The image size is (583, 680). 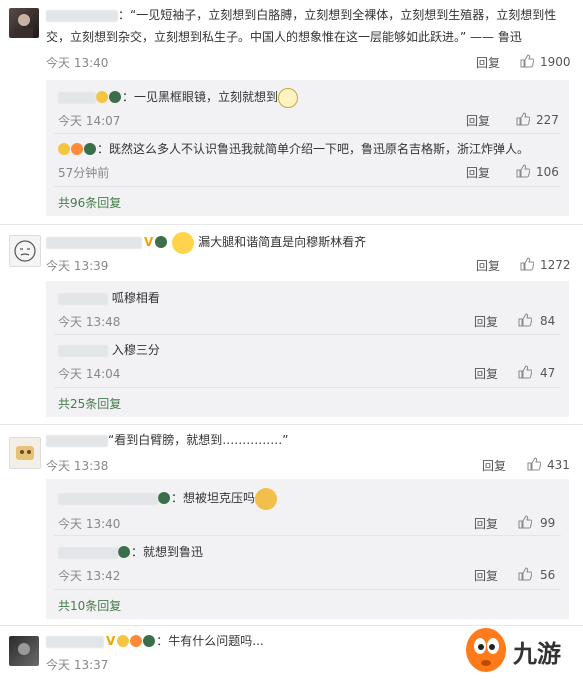 What do you see at coordinates (109, 350) in the screenshot?
I see `reply-text: 入穆三分` at bounding box center [109, 350].